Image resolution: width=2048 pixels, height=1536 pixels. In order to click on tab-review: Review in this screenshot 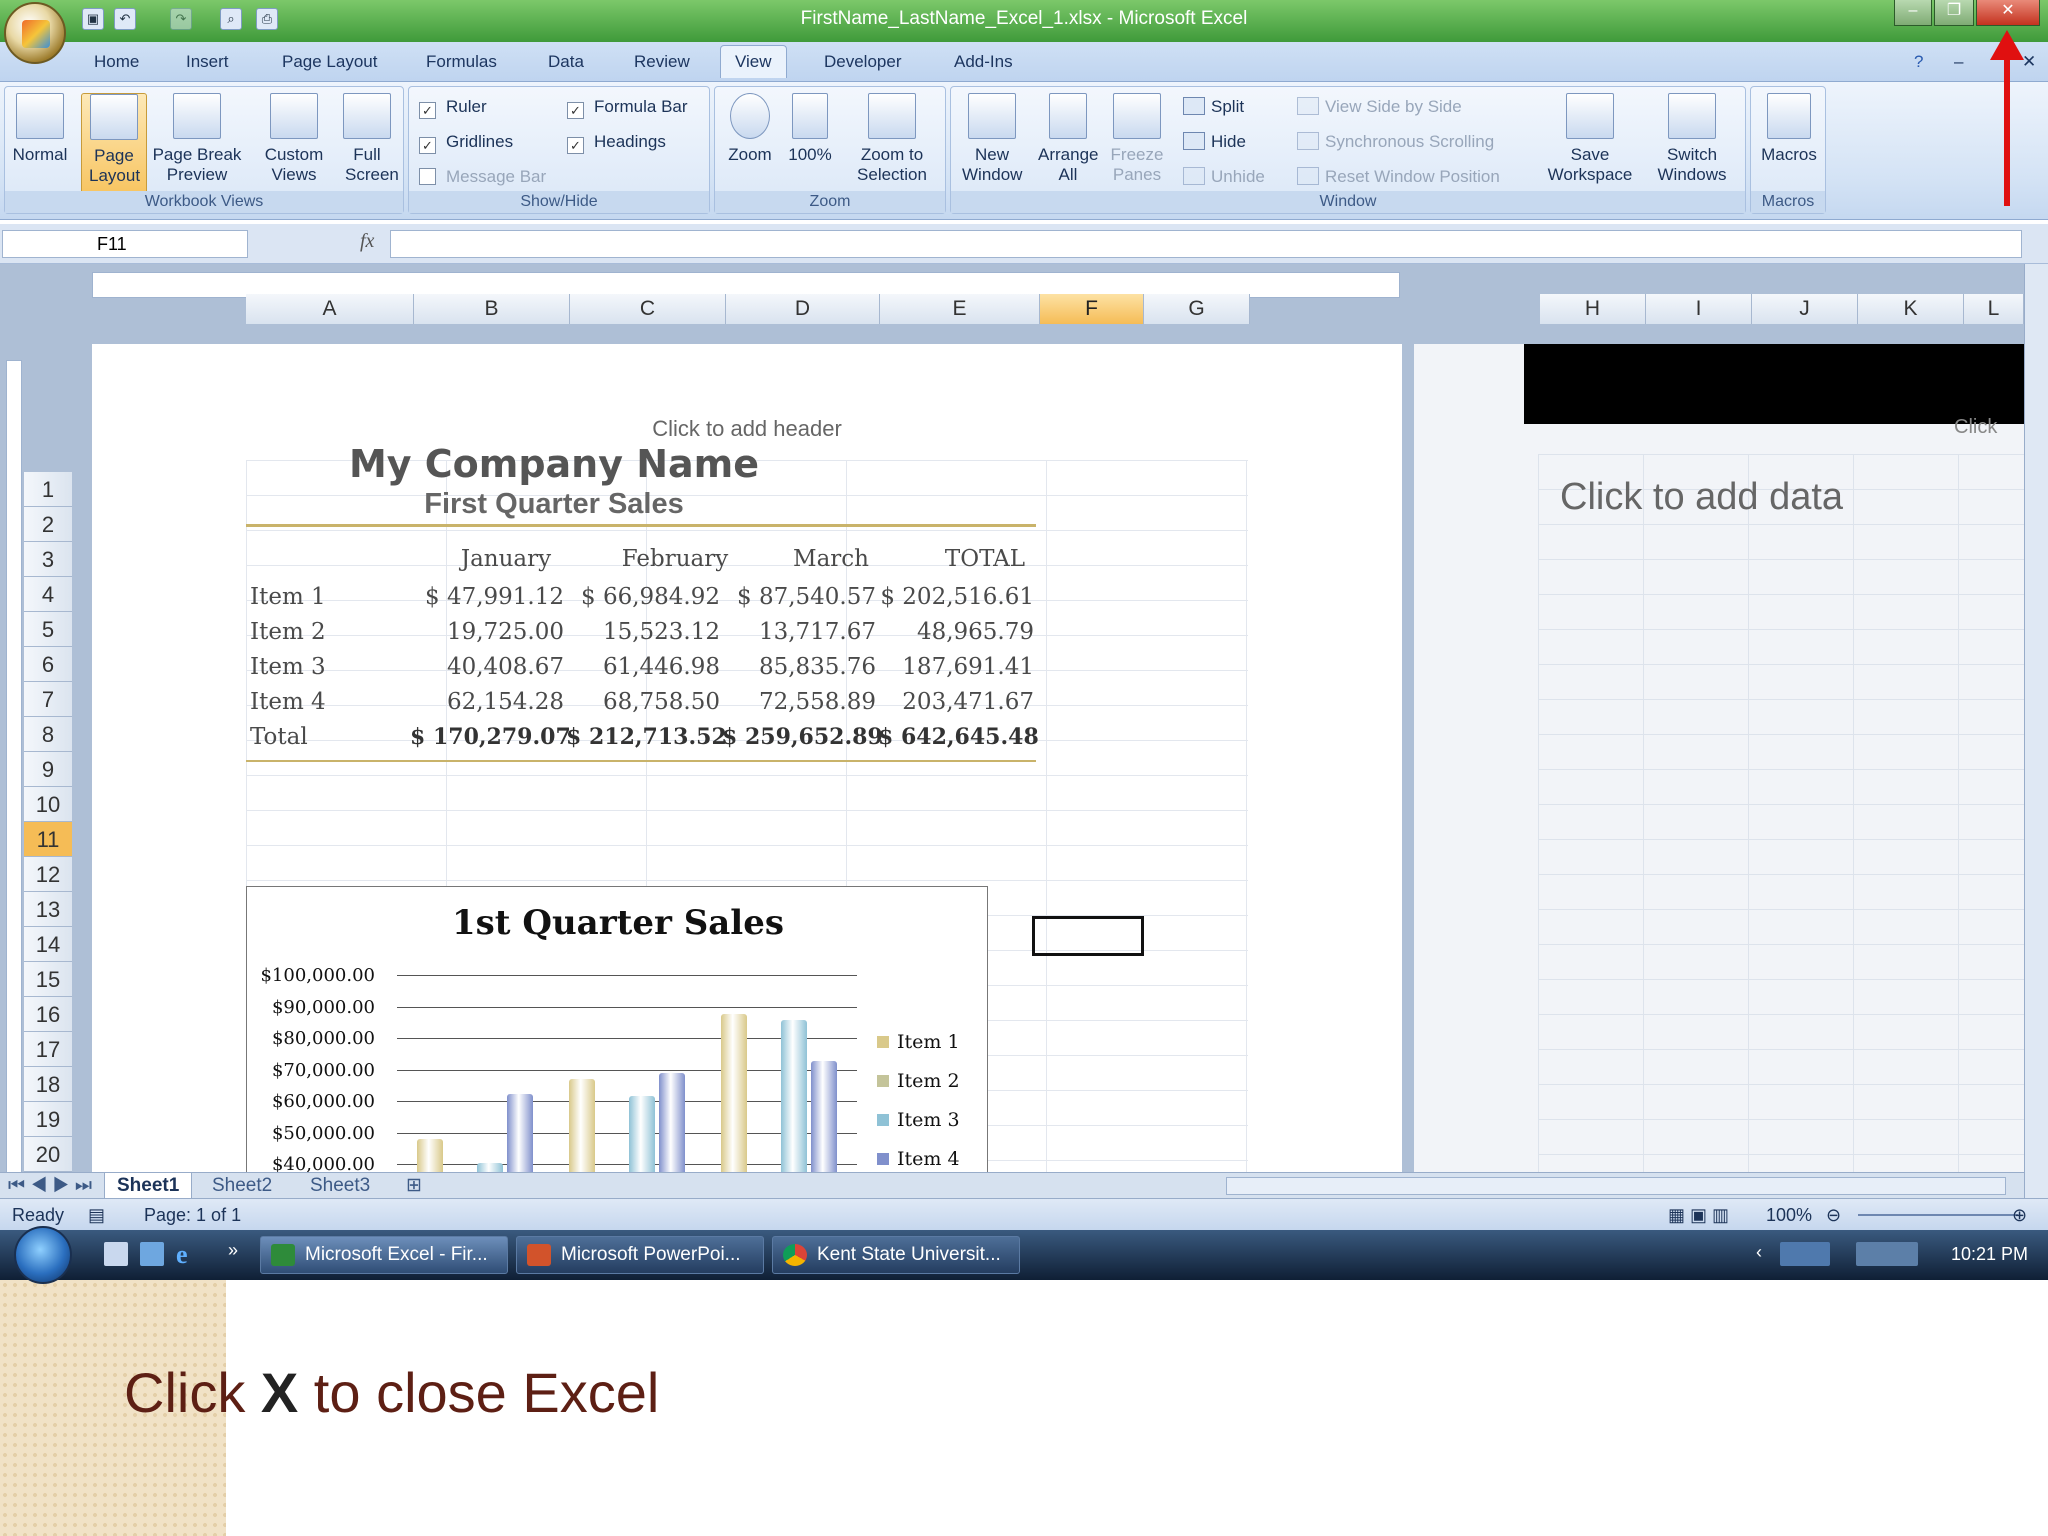, I will do `click(662, 62)`.